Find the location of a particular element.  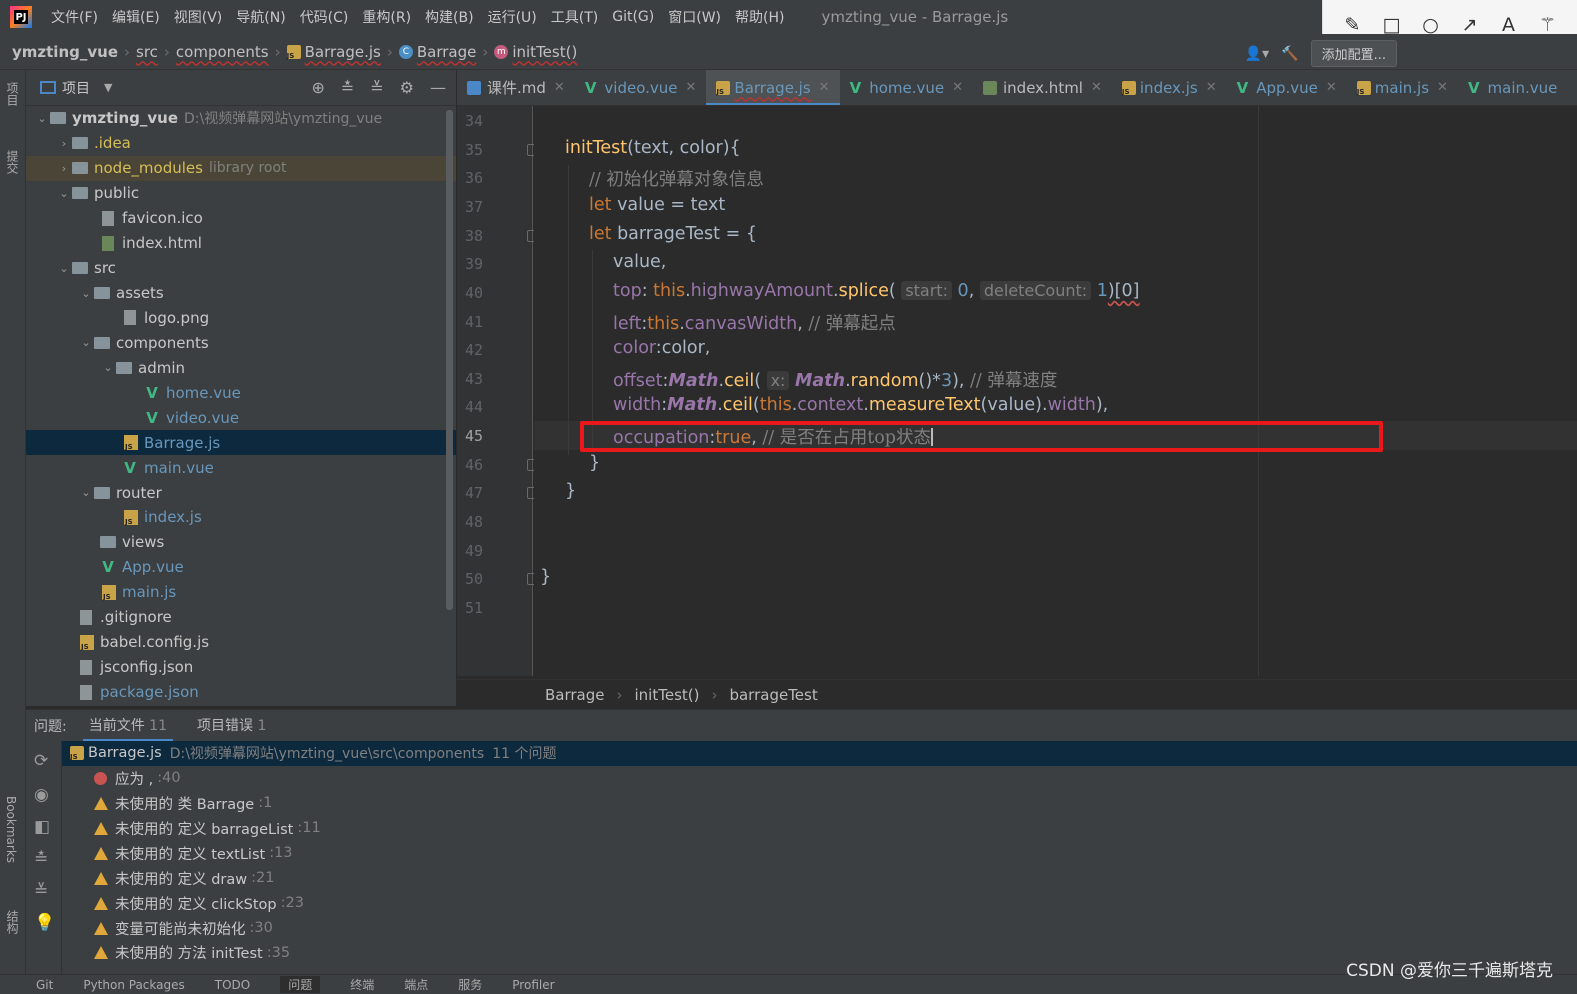

tool-services: 服务 is located at coordinates (470, 984).